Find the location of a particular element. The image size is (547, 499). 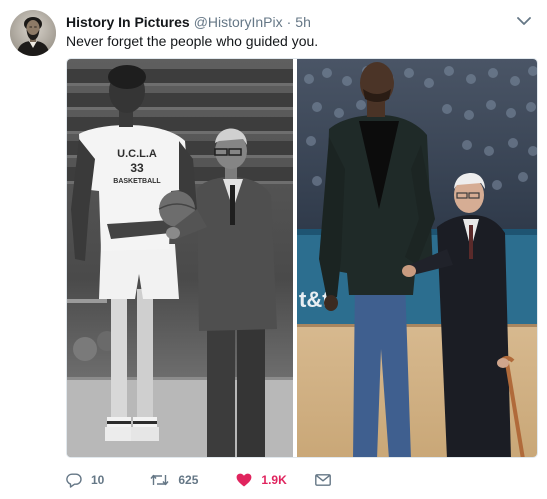

like-button: 1.9K is located at coordinates (261, 480).